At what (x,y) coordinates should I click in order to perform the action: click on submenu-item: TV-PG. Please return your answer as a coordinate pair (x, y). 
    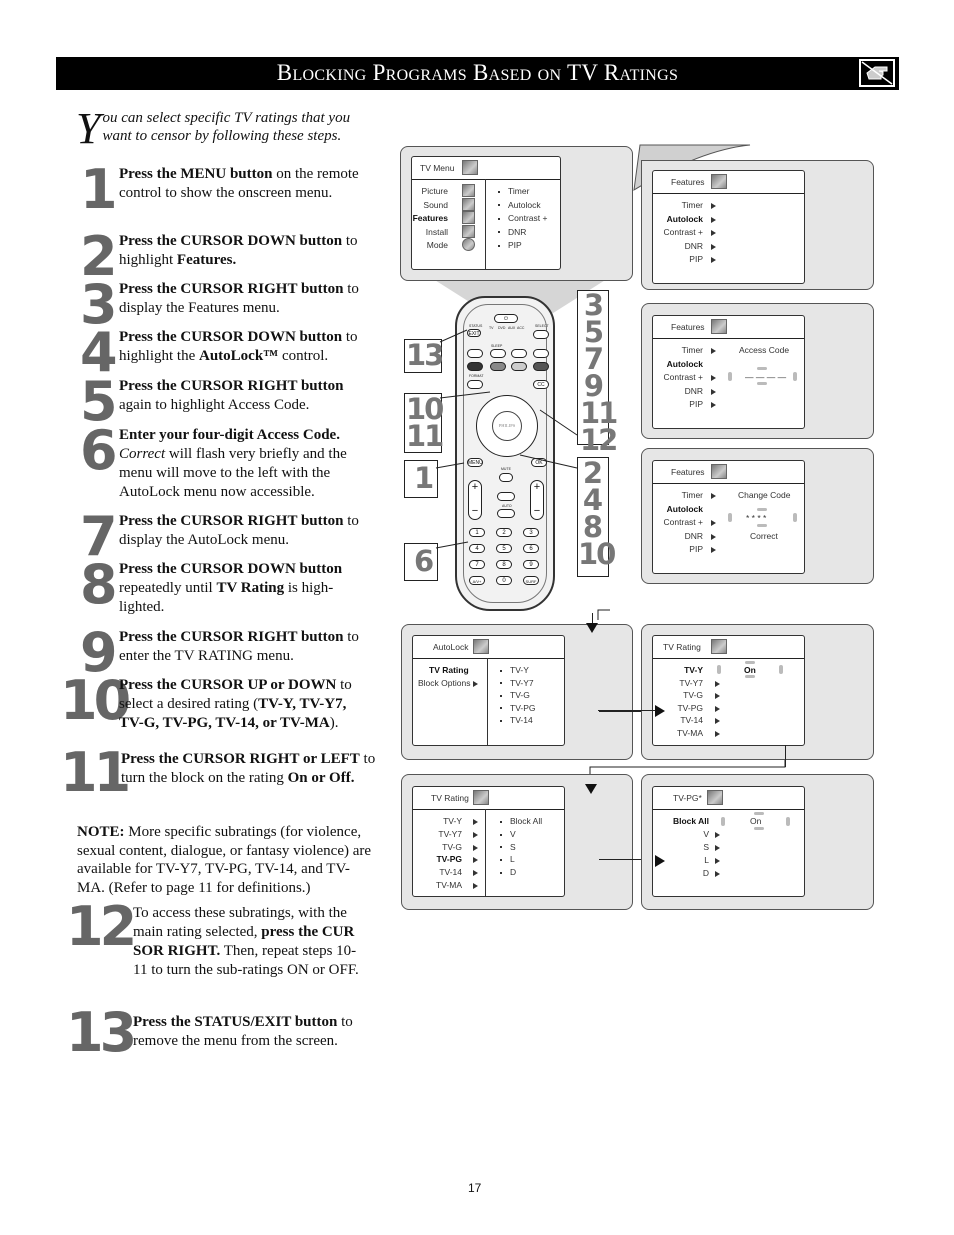
    Looking at the image, I should click on (518, 708).